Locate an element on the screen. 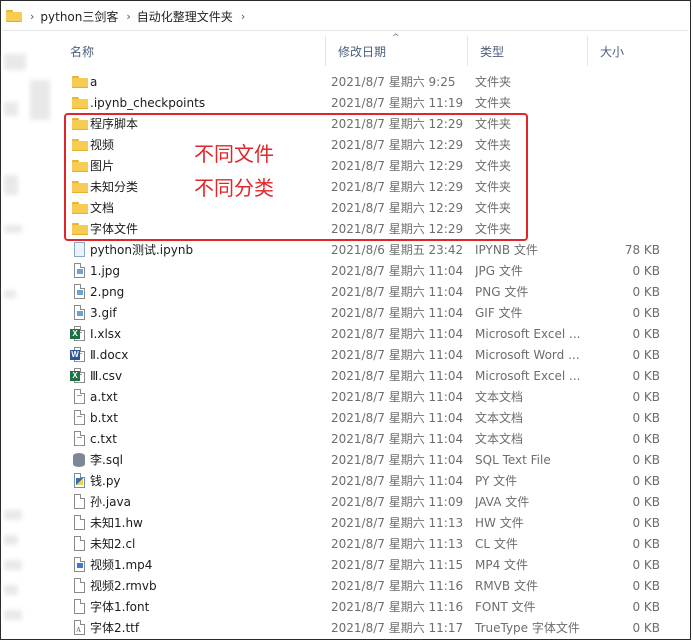 This screenshot has height=642, width=693. file-type: 文本文档 is located at coordinates (499, 418).